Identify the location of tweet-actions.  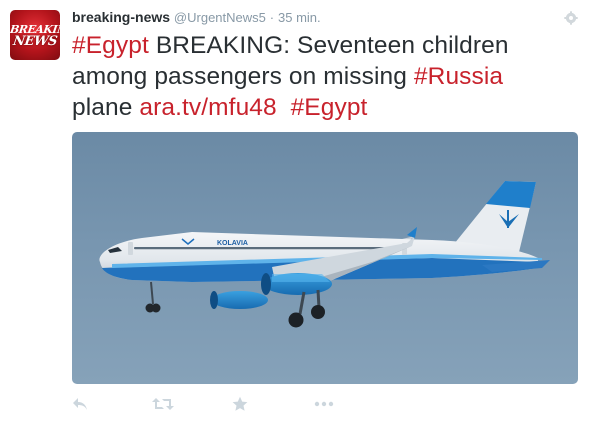
(272, 404).